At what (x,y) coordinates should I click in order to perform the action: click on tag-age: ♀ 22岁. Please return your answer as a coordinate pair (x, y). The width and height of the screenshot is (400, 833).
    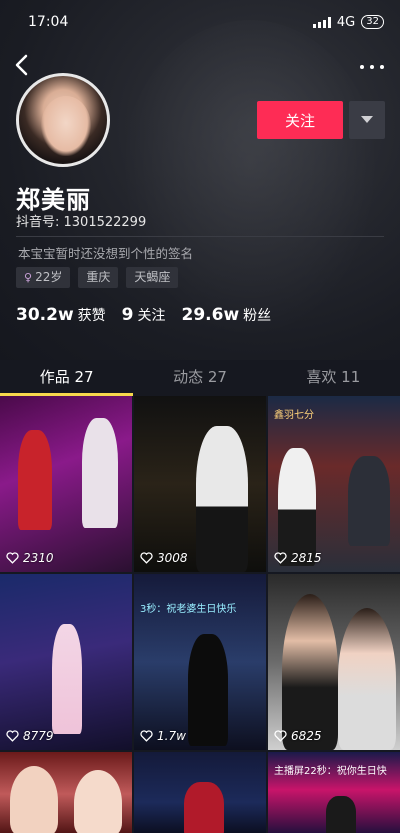
    Looking at the image, I should click on (43, 277).